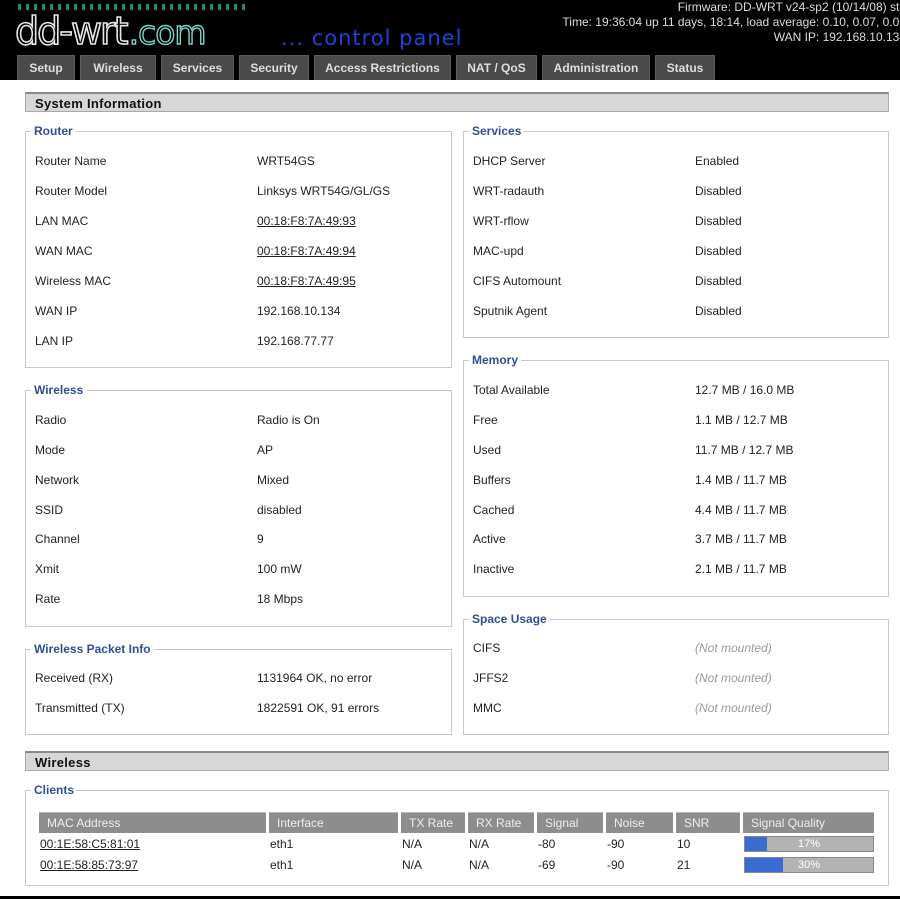 The width and height of the screenshot is (900, 899). I want to click on lan-mac-link: 00:18:F8:7A:49:93, so click(306, 221).